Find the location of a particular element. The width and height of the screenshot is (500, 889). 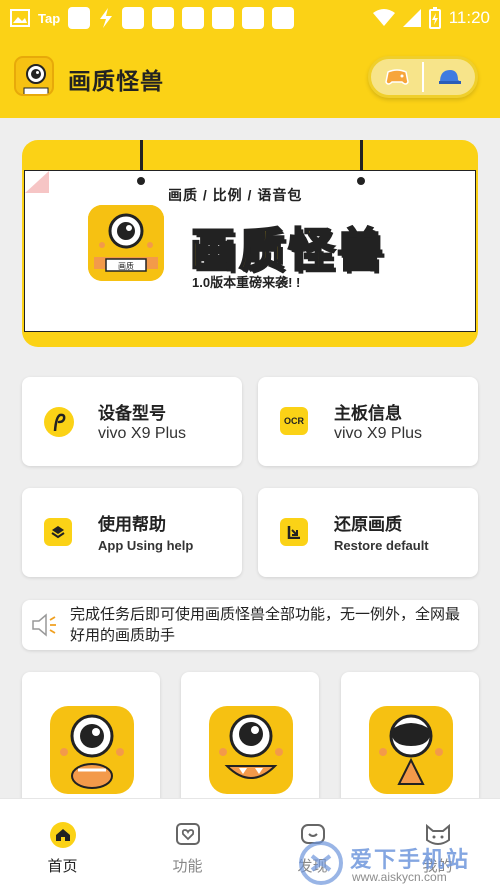

ocr-icon: OCR is located at coordinates (294, 421).